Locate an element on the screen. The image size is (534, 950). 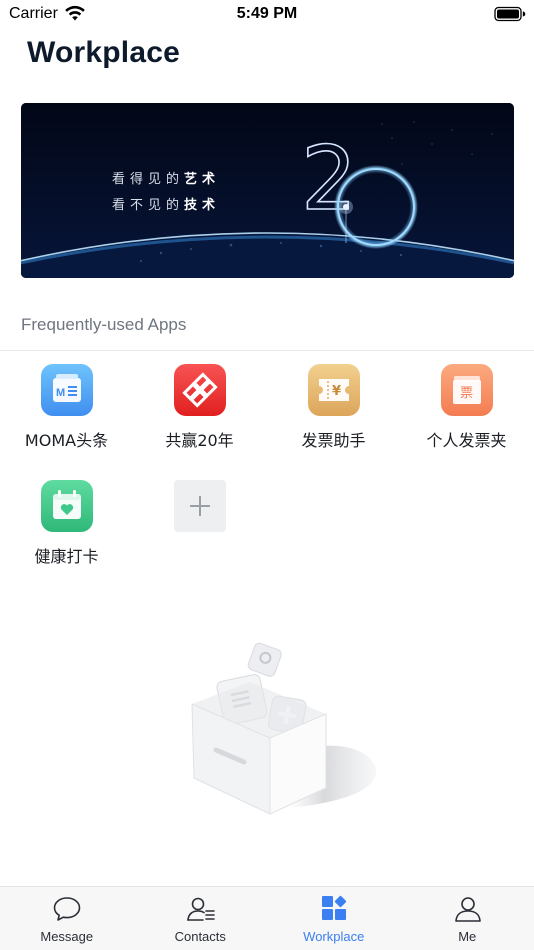
health-calendar-icon is located at coordinates (67, 506).